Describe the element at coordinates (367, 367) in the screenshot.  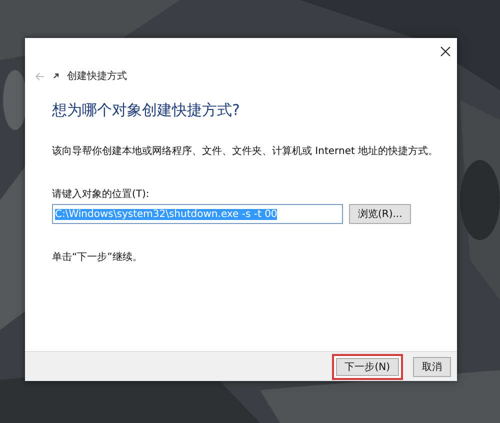
I see `dialog-button: 下一步(N)` at that location.